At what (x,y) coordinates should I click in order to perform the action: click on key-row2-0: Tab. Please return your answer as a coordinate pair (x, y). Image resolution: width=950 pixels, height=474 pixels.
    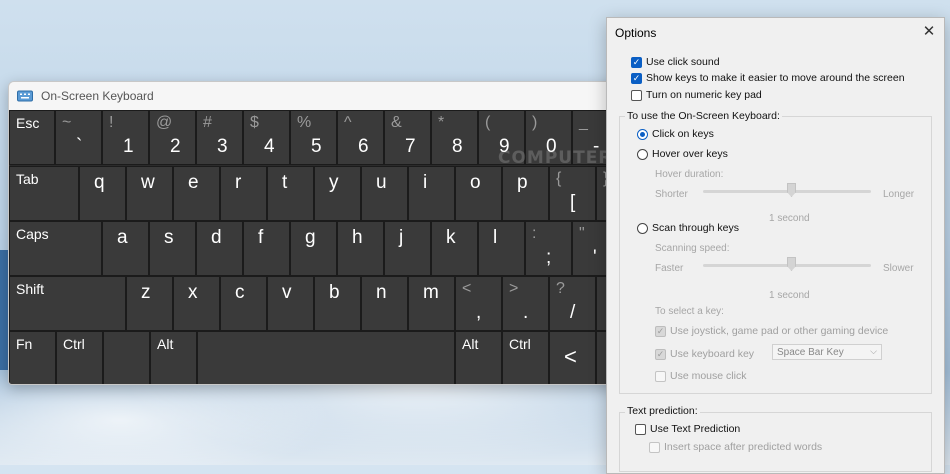
    Looking at the image, I should click on (44, 193).